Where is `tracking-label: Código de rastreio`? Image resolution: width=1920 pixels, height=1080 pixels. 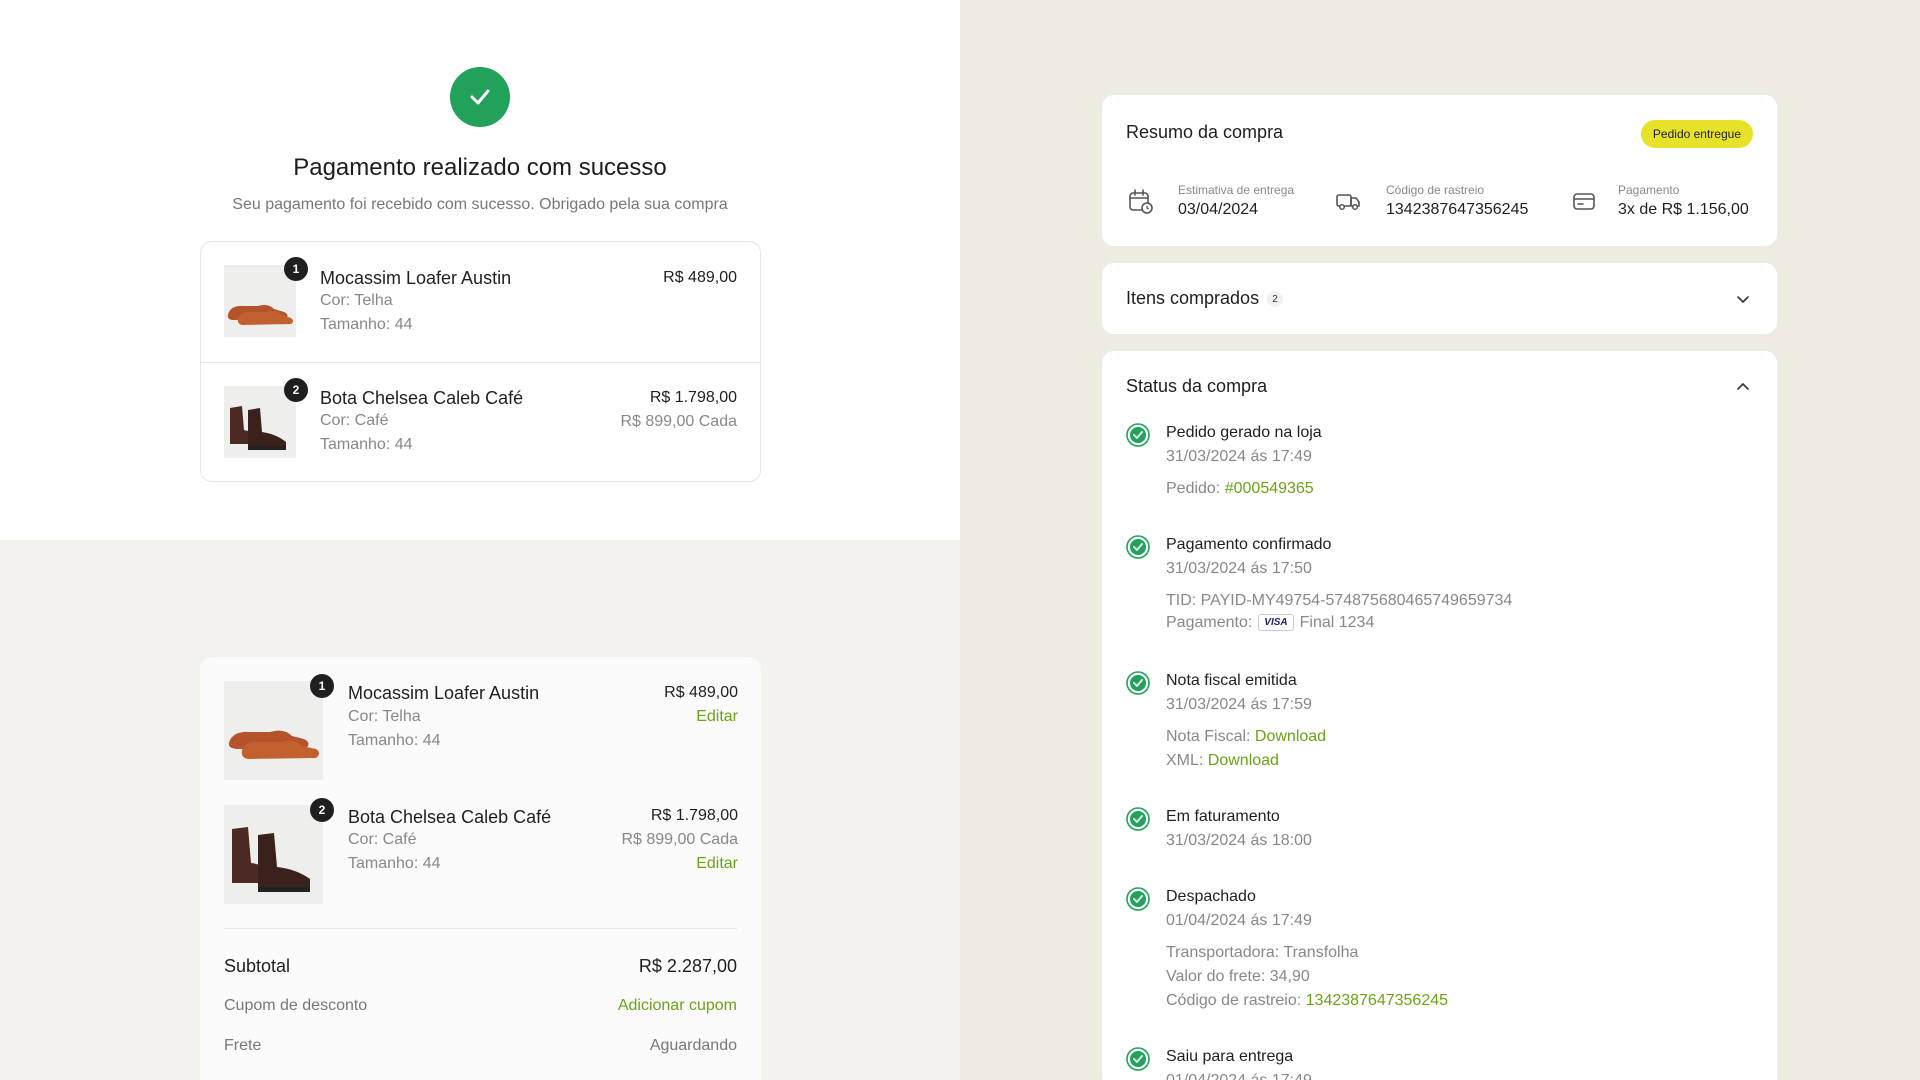
tracking-label: Código de rastreio is located at coordinates (1435, 190).